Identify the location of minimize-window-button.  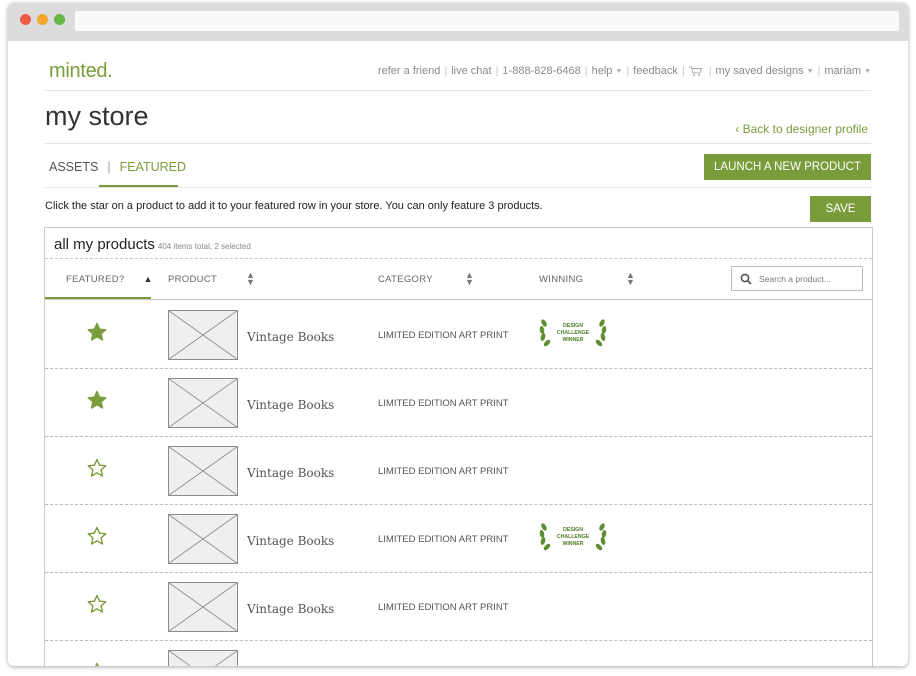
(42, 19).